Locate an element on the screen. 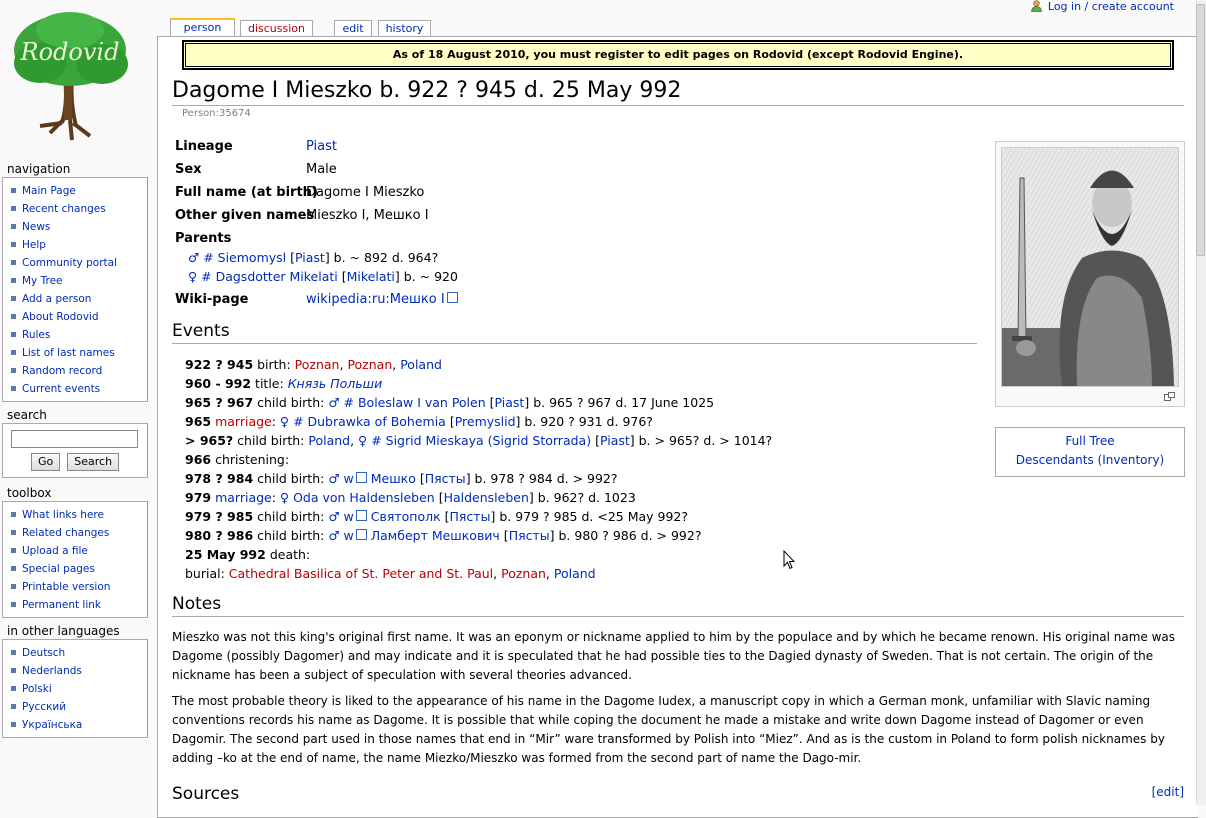  tab-discussion: discussion is located at coordinates (276, 28).